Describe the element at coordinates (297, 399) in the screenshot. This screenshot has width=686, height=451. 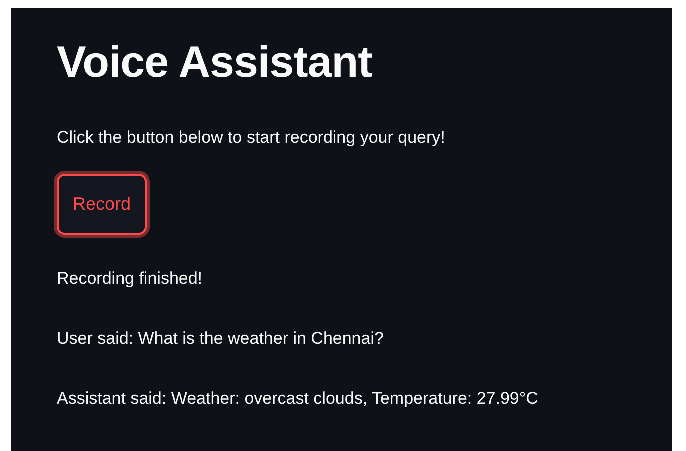
I see `status-message: Assistant said: Weather: overcast clouds, Temperature: 27.99°C` at that location.